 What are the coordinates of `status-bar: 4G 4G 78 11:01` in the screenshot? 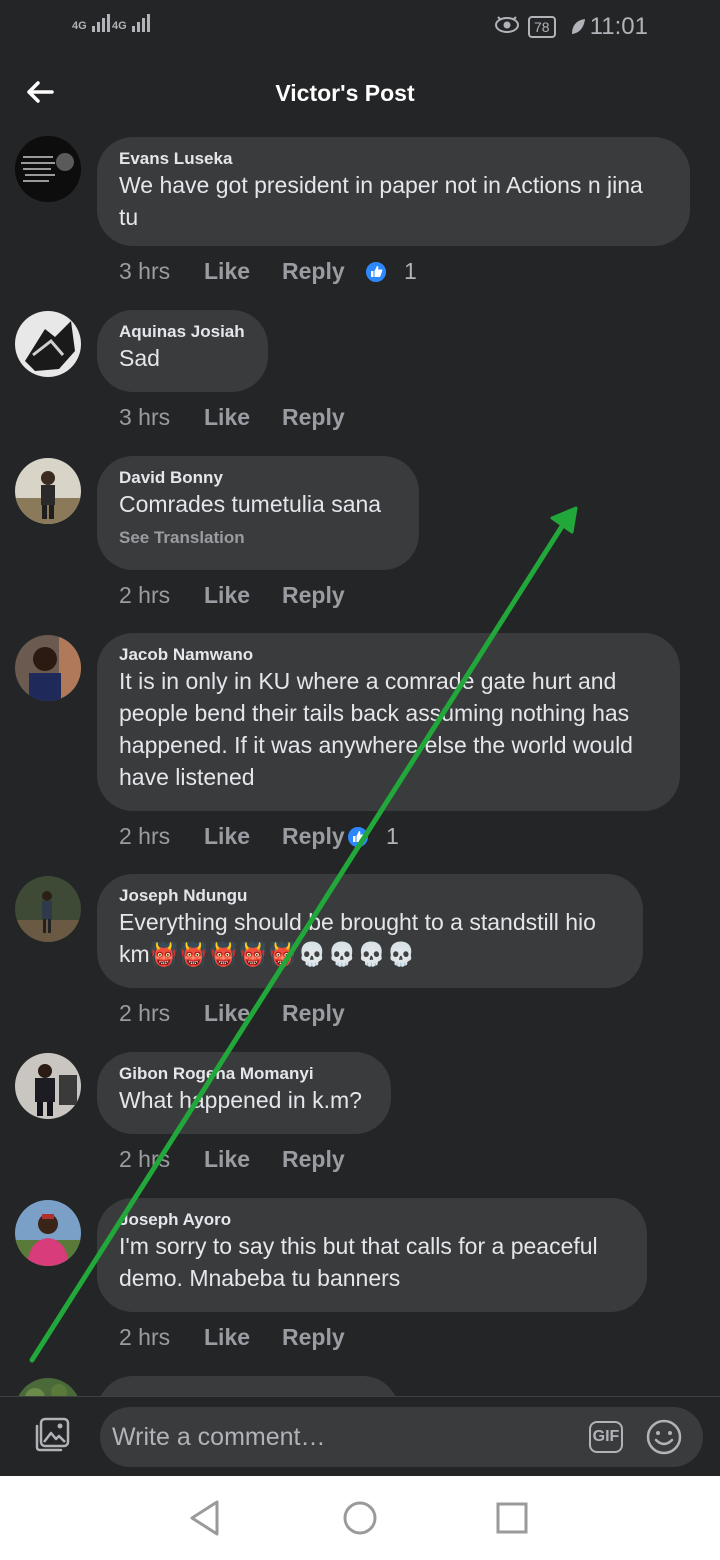 It's located at (360, 28).